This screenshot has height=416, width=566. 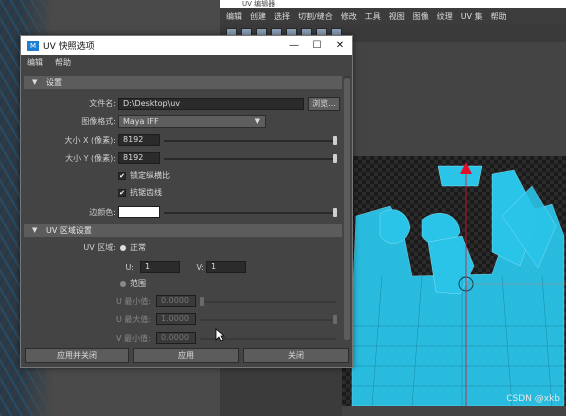 I want to click on dialog-menu-edit: 编辑, so click(x=35, y=62).